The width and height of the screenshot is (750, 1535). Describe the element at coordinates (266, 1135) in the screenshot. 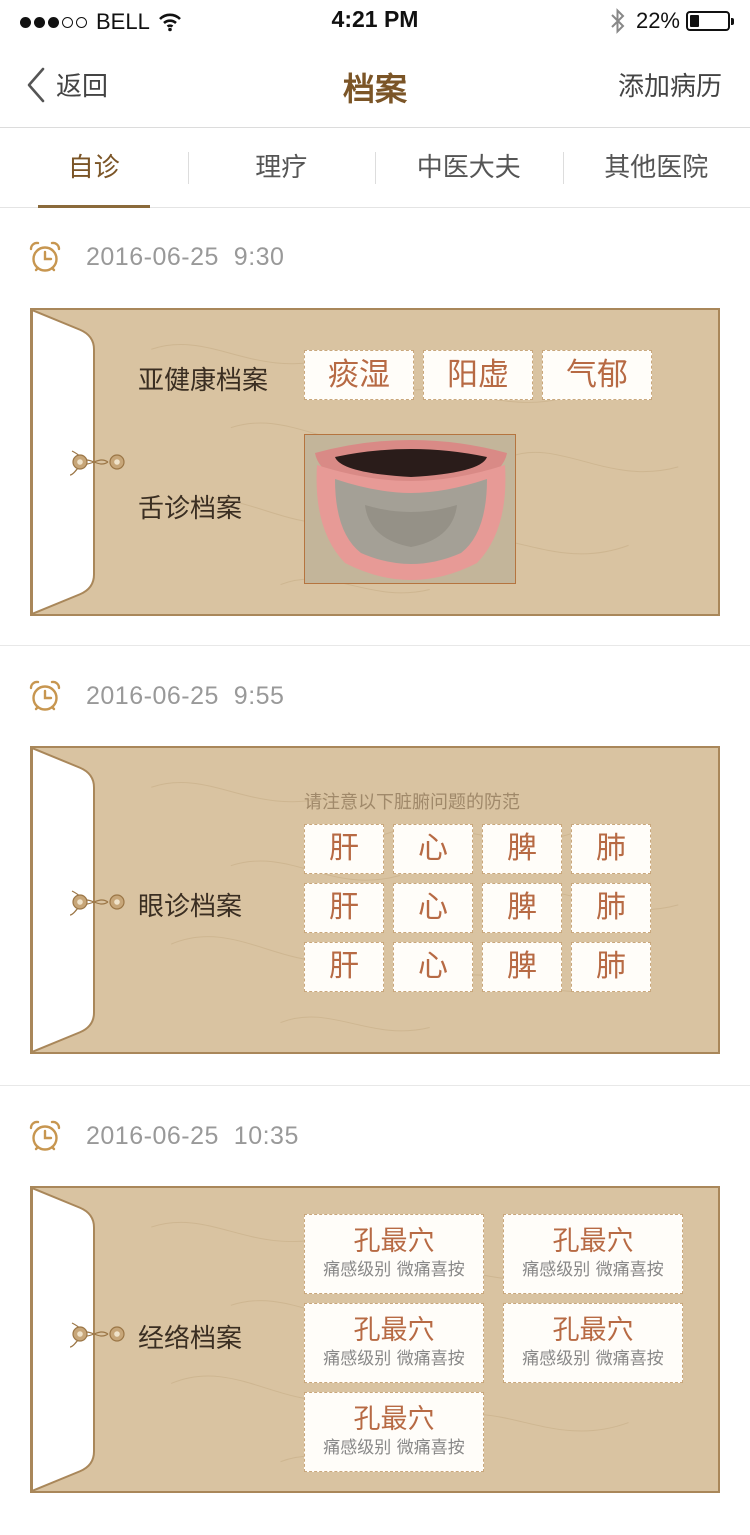

I see `record-time-value: 10:35` at that location.